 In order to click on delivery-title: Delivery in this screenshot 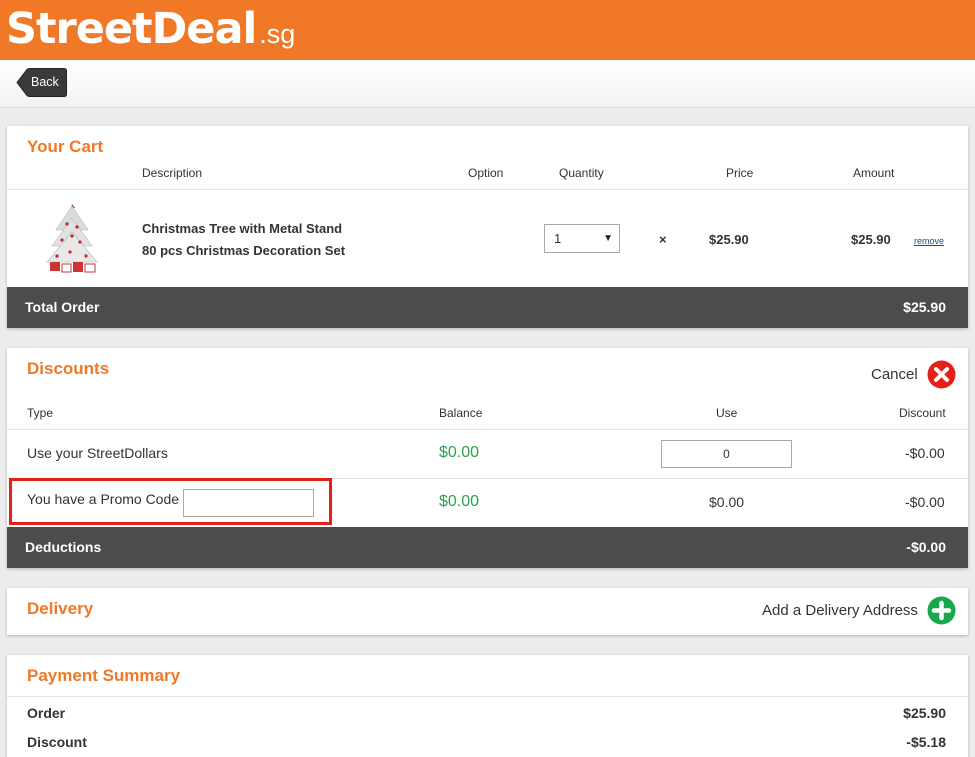, I will do `click(60, 608)`.